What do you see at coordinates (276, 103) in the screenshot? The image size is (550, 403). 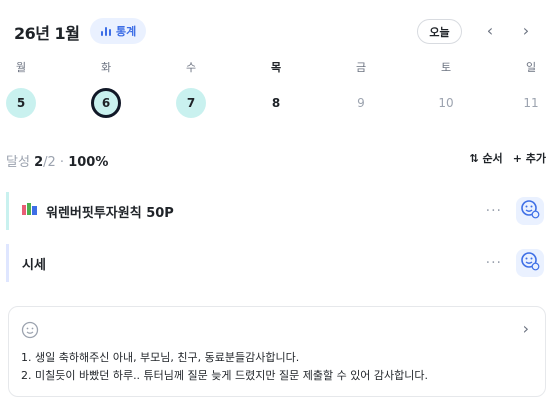 I see `date-circle: 8` at bounding box center [276, 103].